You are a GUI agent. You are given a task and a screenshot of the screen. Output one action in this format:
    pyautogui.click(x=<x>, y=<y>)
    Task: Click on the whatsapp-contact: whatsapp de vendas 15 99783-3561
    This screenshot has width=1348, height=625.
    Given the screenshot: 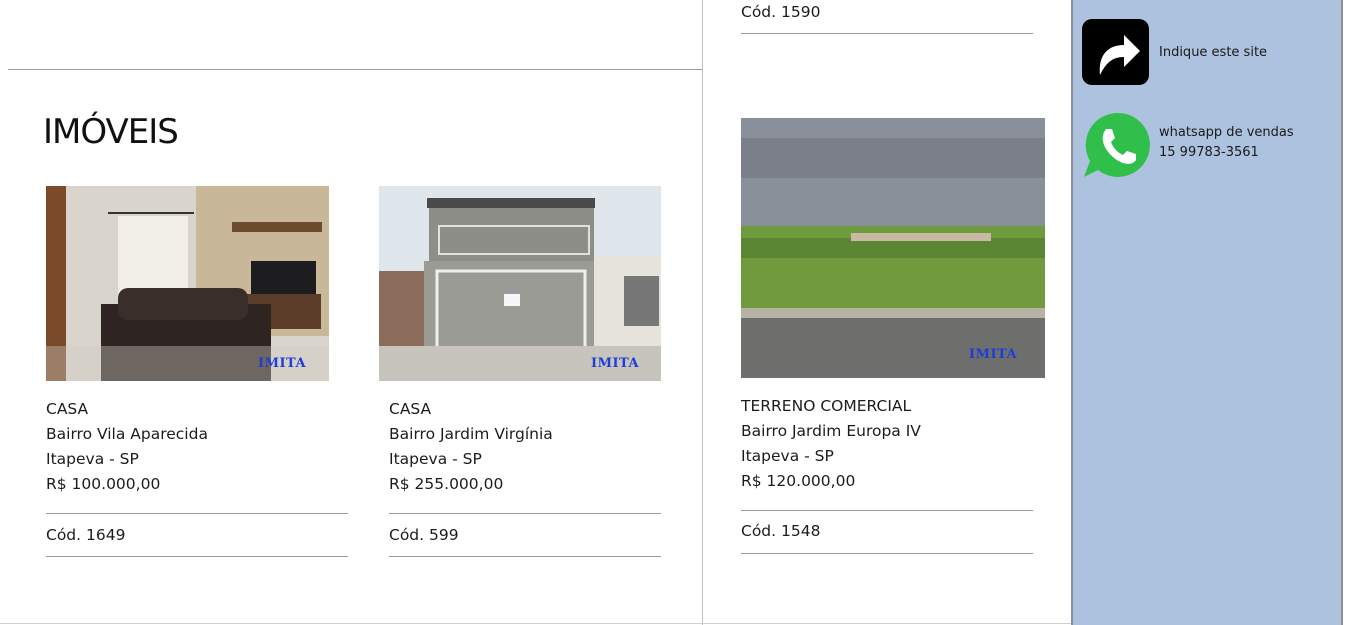 What is the action you would take?
    pyautogui.click(x=1207, y=145)
    